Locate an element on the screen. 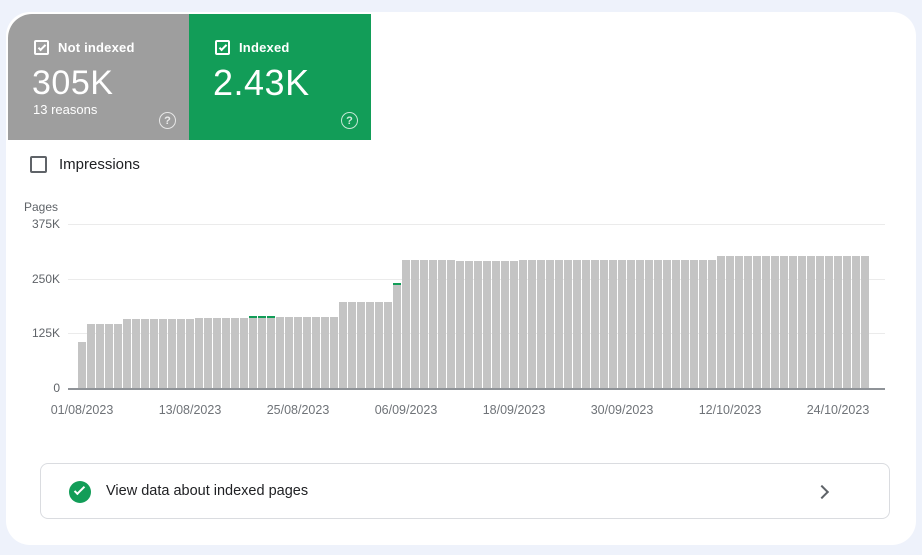 Image resolution: width=922 pixels, height=555 pixels. indexed-checkbox is located at coordinates (222, 47).